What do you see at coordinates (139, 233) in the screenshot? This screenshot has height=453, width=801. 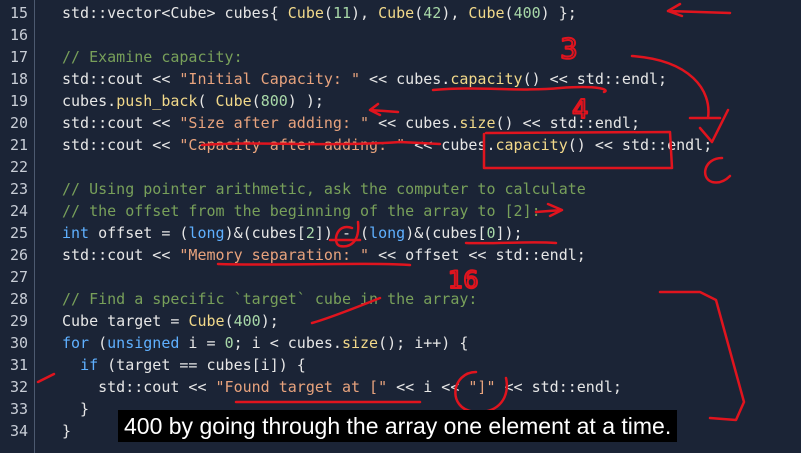 I see `code-token: offset = (` at bounding box center [139, 233].